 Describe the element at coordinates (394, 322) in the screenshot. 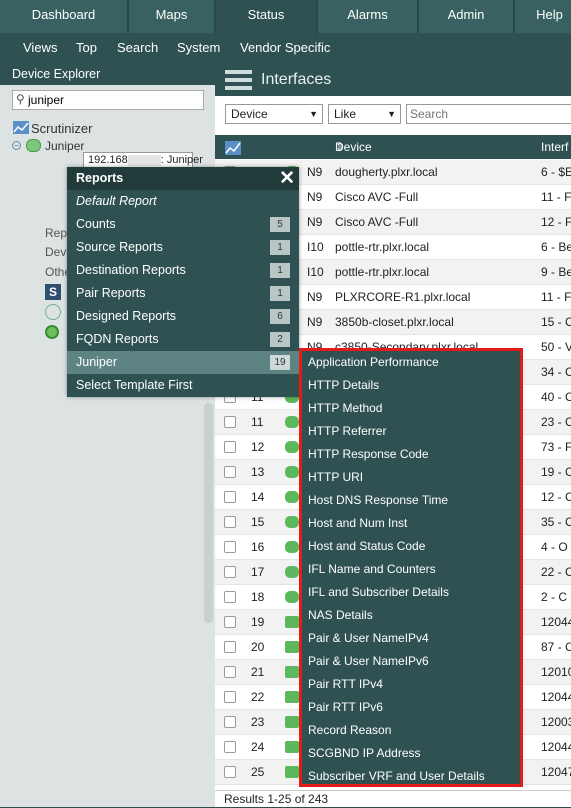

I see `row-device: 3850b-closet.plxr.local` at that location.